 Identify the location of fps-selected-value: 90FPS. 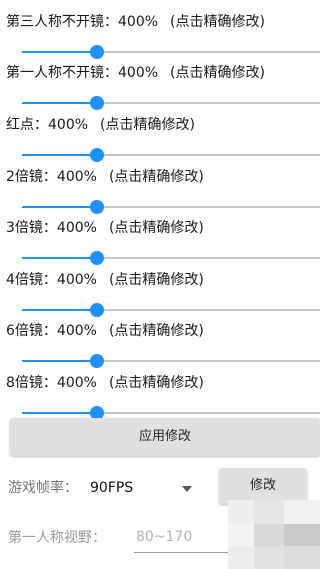
(112, 488).